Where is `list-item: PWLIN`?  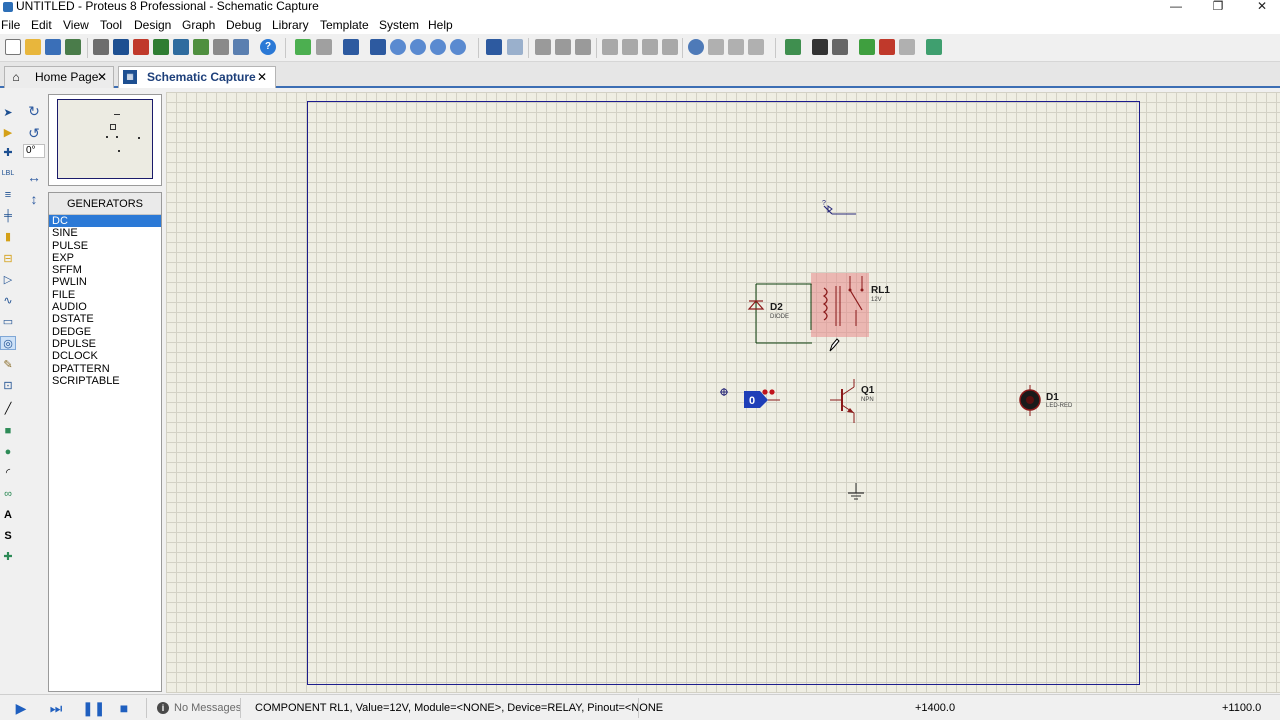 list-item: PWLIN is located at coordinates (105, 282).